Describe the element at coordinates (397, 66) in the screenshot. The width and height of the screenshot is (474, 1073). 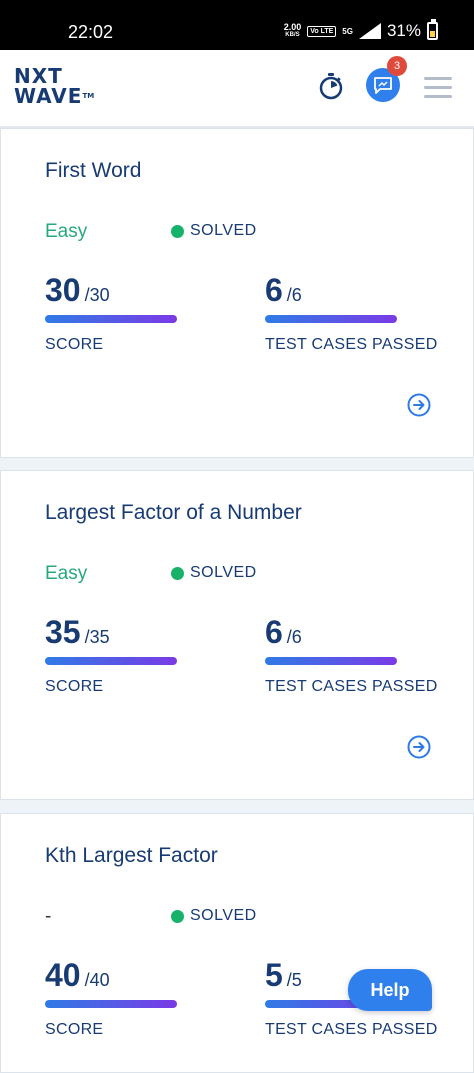
I see `notification-badge: 3` at that location.